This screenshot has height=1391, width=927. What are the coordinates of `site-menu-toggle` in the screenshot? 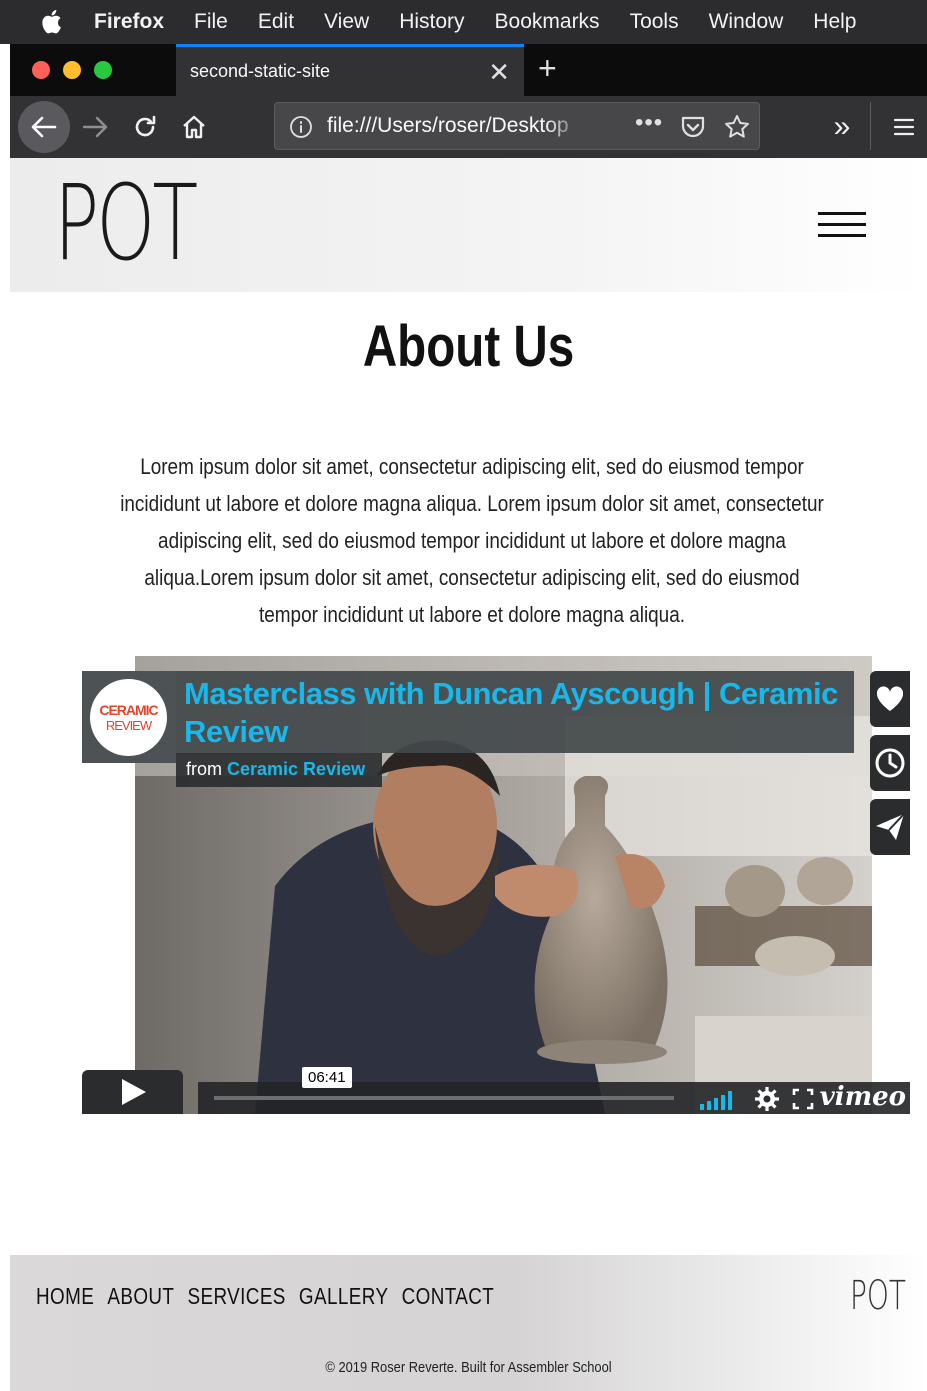 It's located at (842, 225).